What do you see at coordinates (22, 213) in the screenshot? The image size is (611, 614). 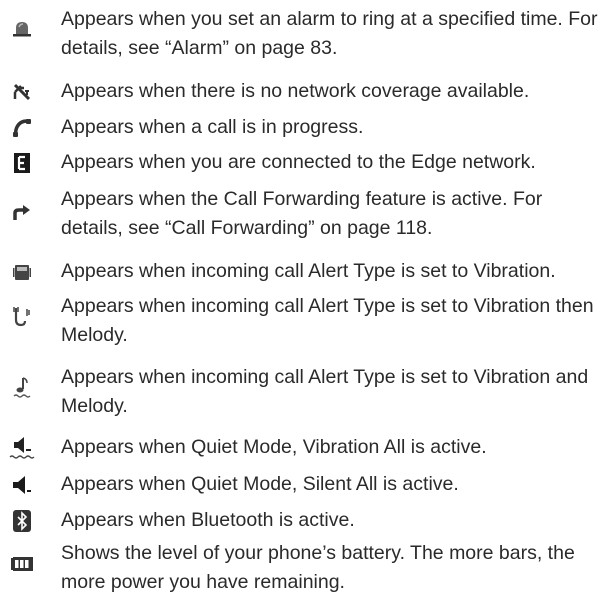 I see `call-forwarding-icon` at bounding box center [22, 213].